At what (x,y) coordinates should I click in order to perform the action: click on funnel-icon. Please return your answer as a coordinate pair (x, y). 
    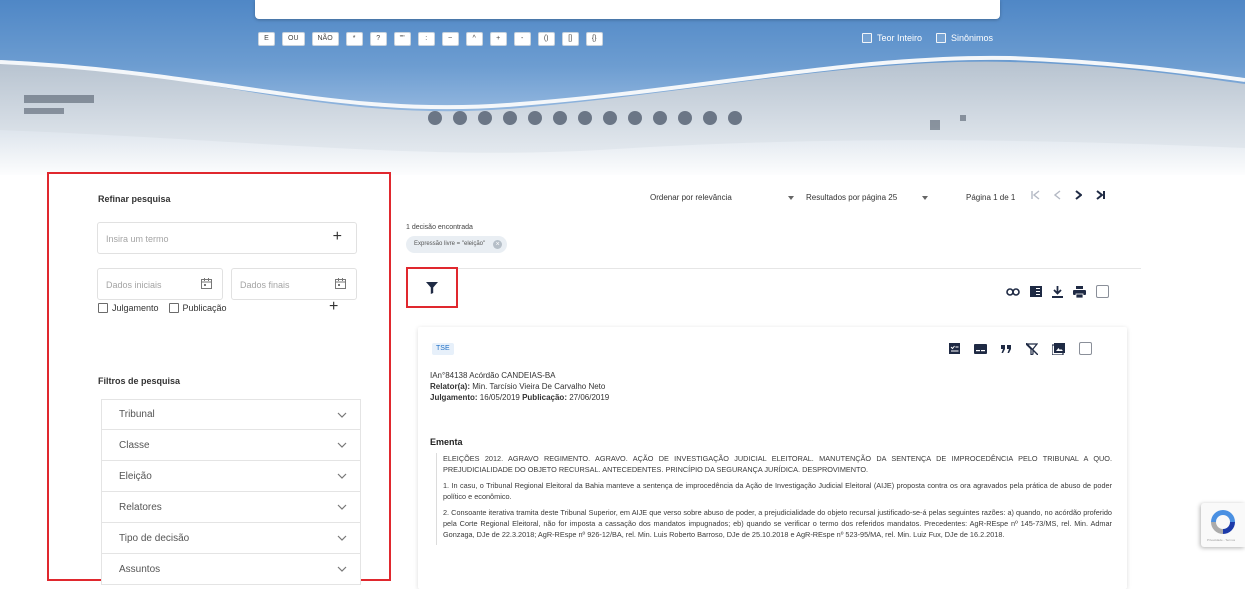
    Looking at the image, I should click on (432, 287).